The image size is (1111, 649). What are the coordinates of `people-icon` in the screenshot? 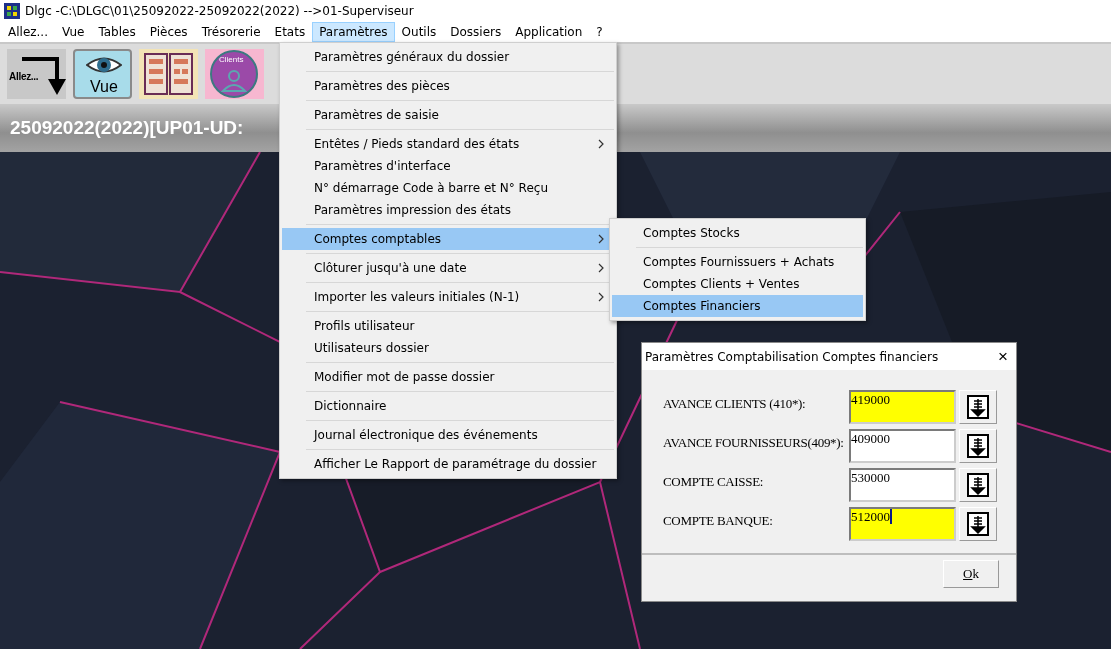 It's located at (234, 74).